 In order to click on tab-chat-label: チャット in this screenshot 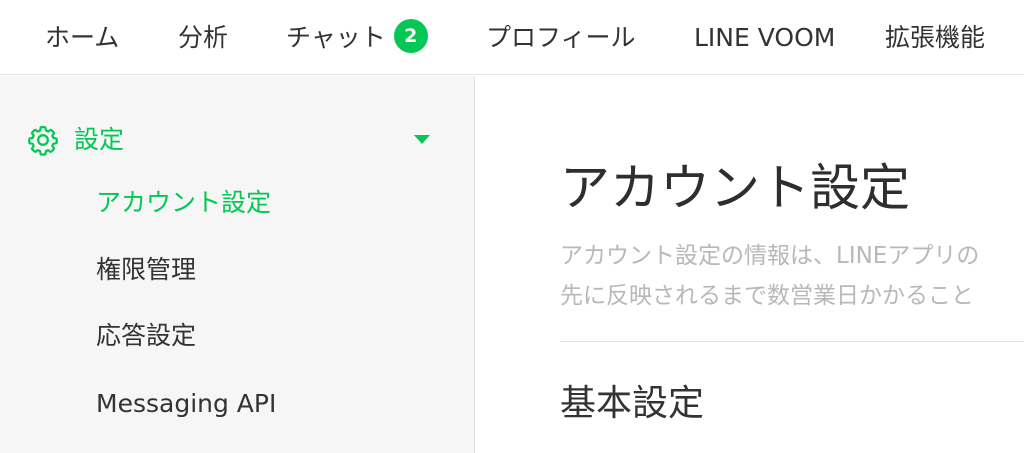, I will do `click(336, 37)`.